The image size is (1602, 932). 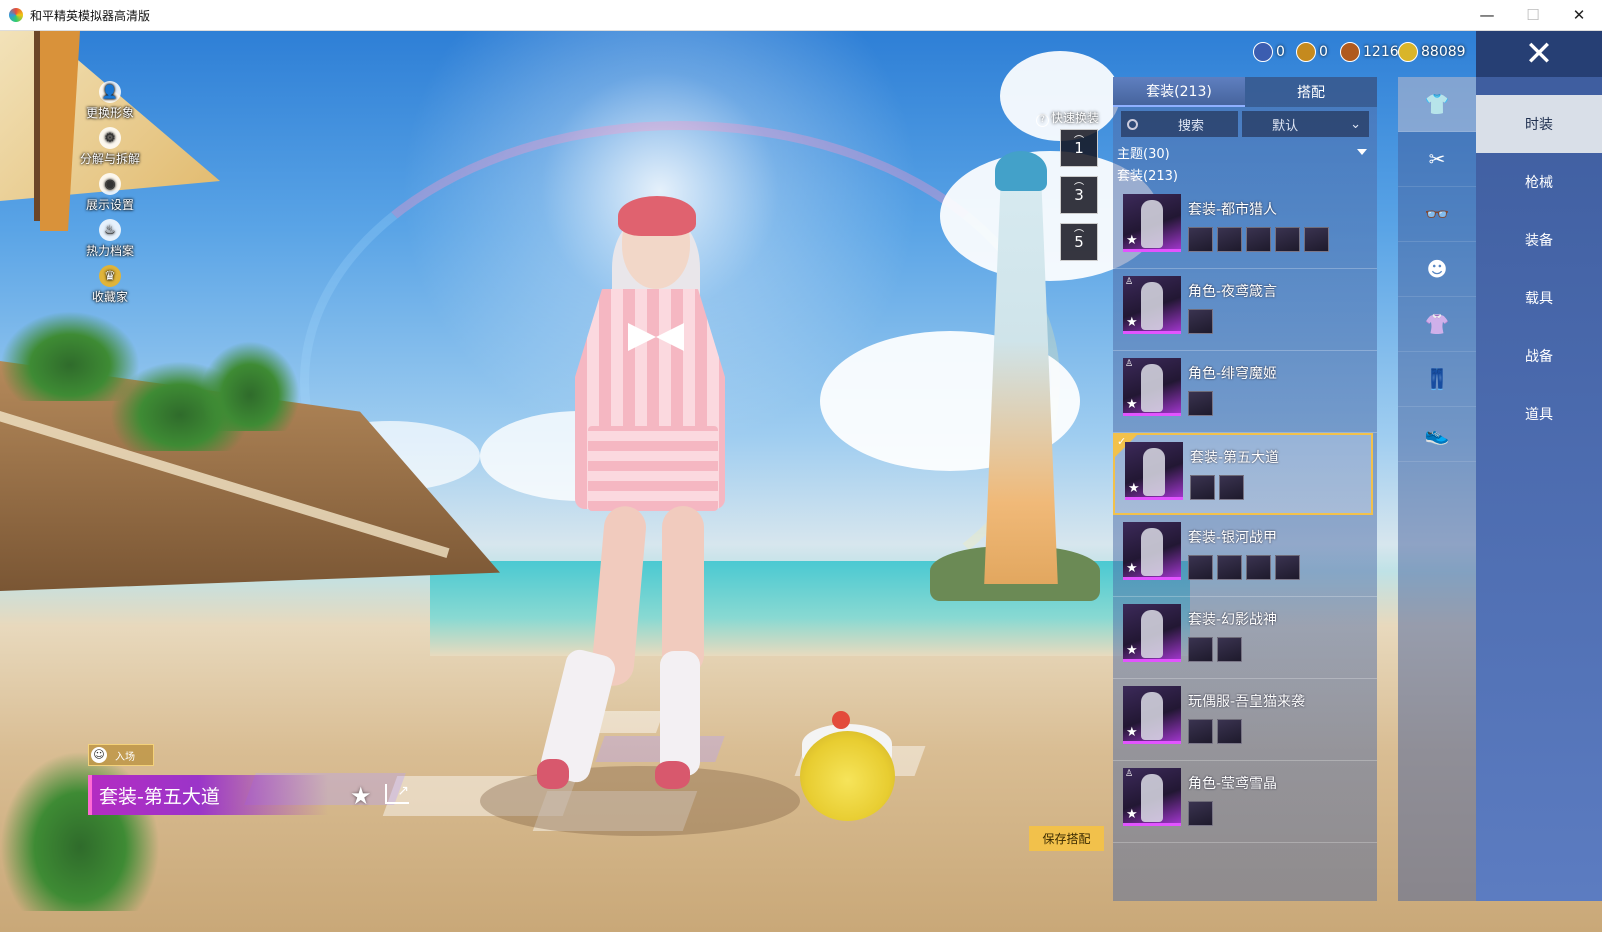 I want to click on quick-slot-1: ⌒ 1, so click(x=1079, y=148).